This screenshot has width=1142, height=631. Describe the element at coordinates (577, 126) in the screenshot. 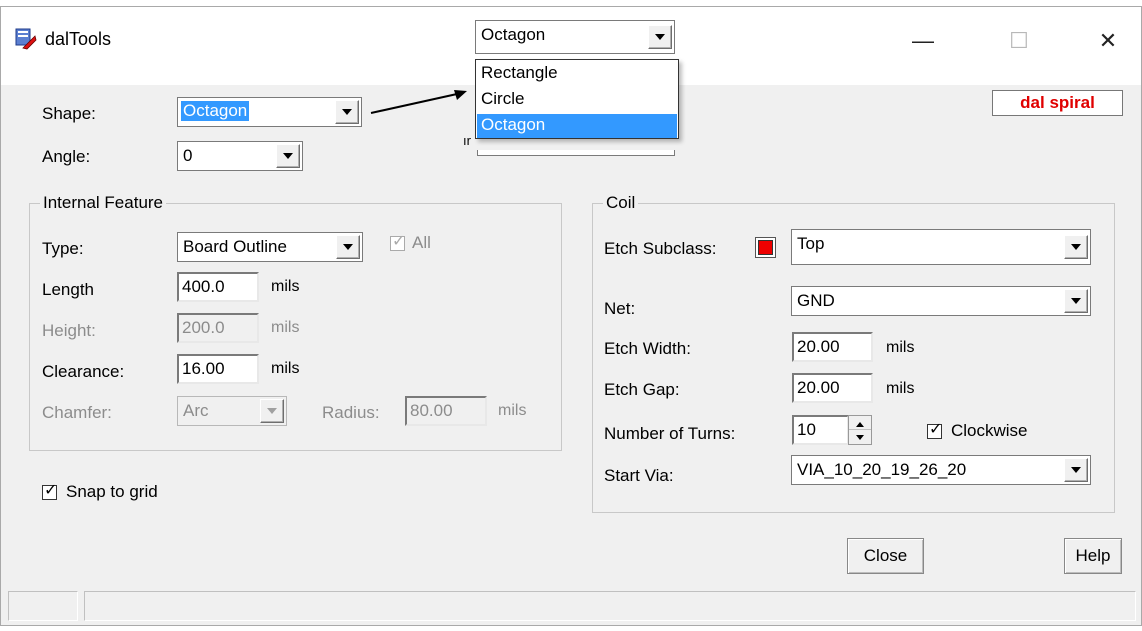

I see `shape-option-octagon: Octagon` at that location.